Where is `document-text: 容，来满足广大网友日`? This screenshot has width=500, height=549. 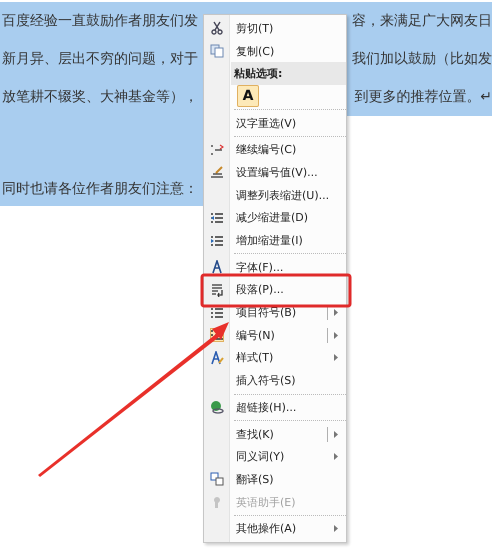 document-text: 容，来满足广大网友日 is located at coordinates (422, 21).